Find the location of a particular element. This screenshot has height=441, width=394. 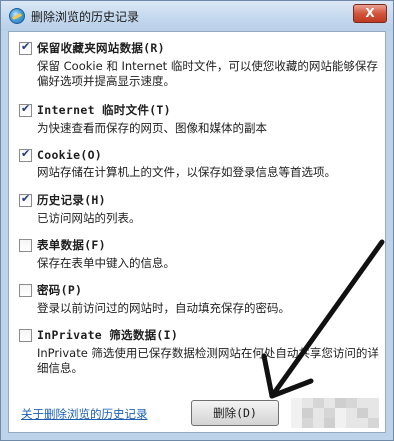

option-description: 已访问网站的列表。 is located at coordinates (89, 218).